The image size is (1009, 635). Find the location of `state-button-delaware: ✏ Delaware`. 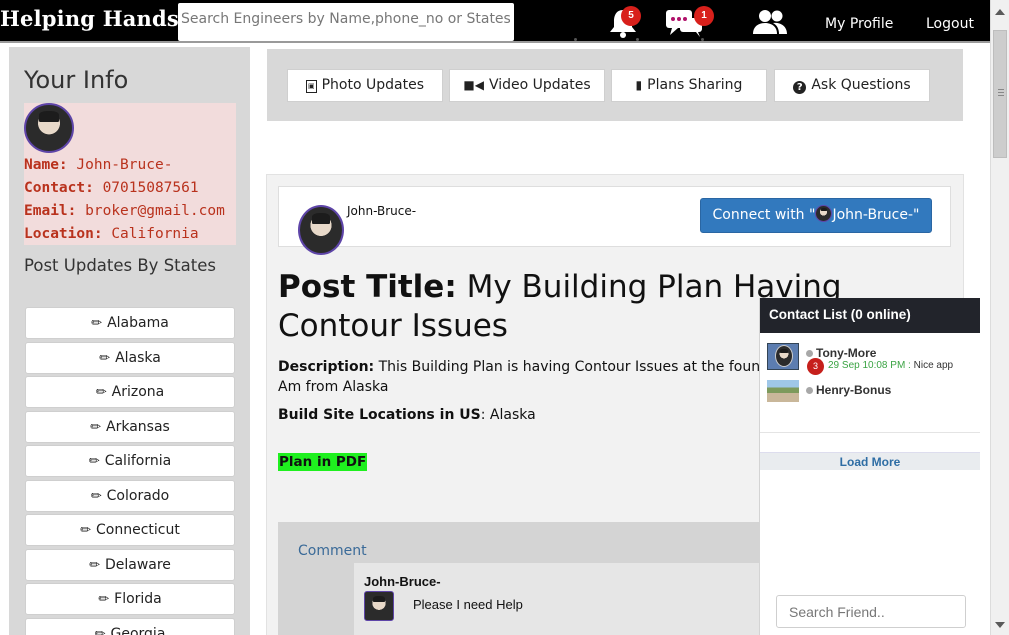

state-button-delaware: ✏ Delaware is located at coordinates (130, 565).